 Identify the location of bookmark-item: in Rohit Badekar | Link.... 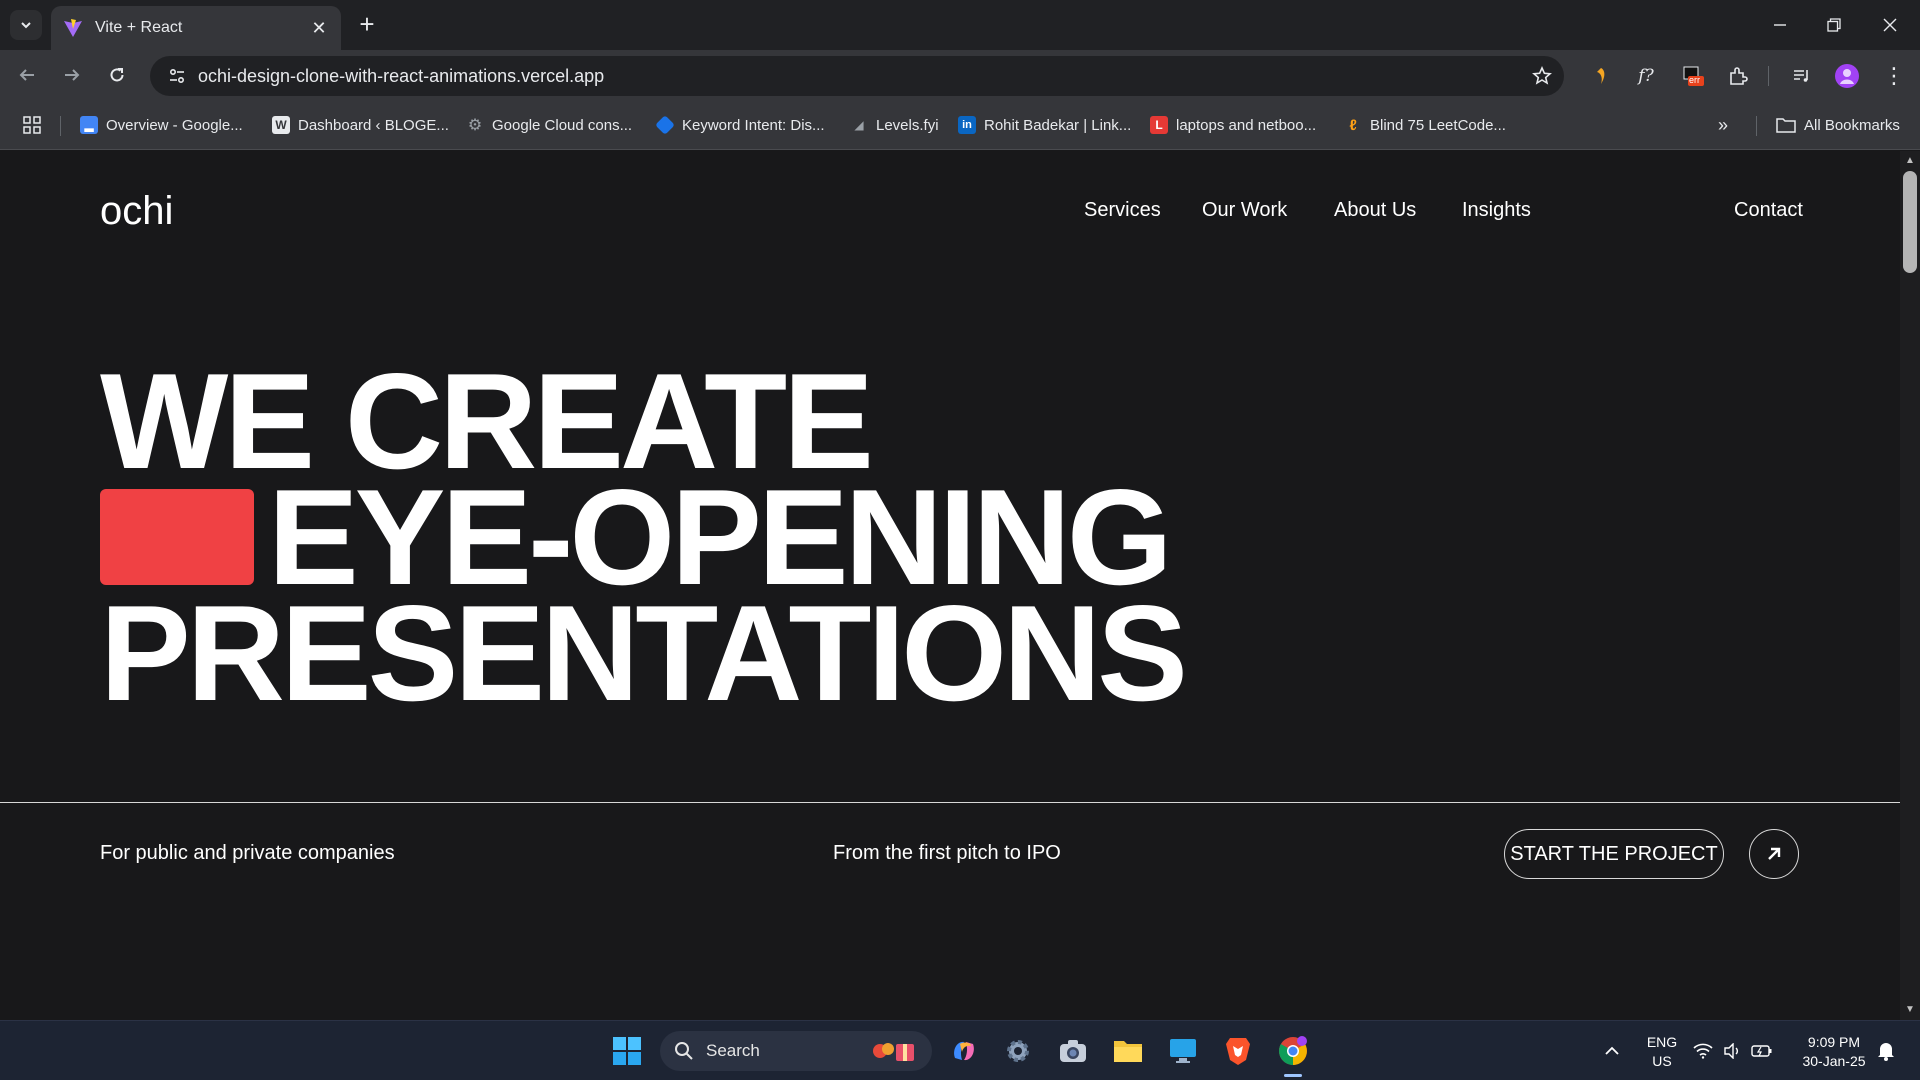
(1044, 125).